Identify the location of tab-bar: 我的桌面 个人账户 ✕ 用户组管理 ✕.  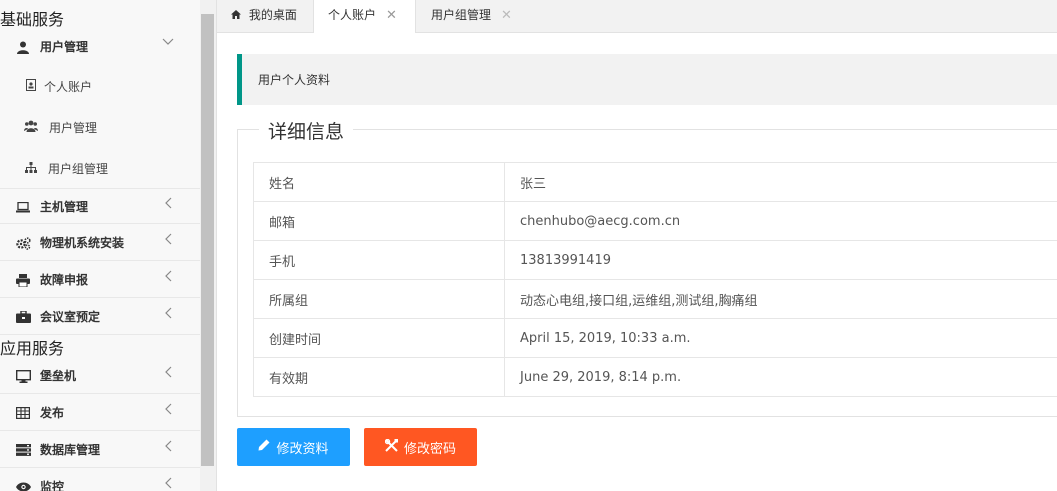
(637, 16).